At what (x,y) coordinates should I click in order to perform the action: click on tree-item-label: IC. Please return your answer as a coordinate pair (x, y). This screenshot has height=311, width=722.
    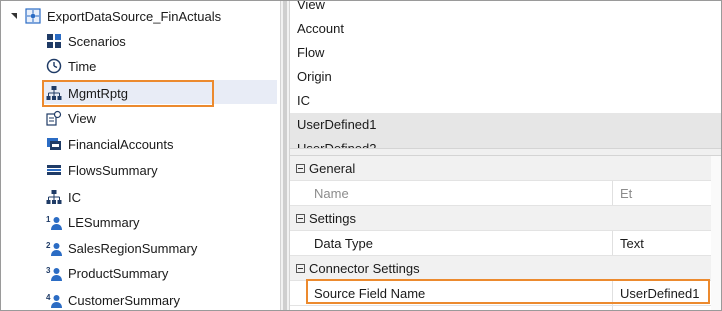
    Looking at the image, I should click on (74, 197).